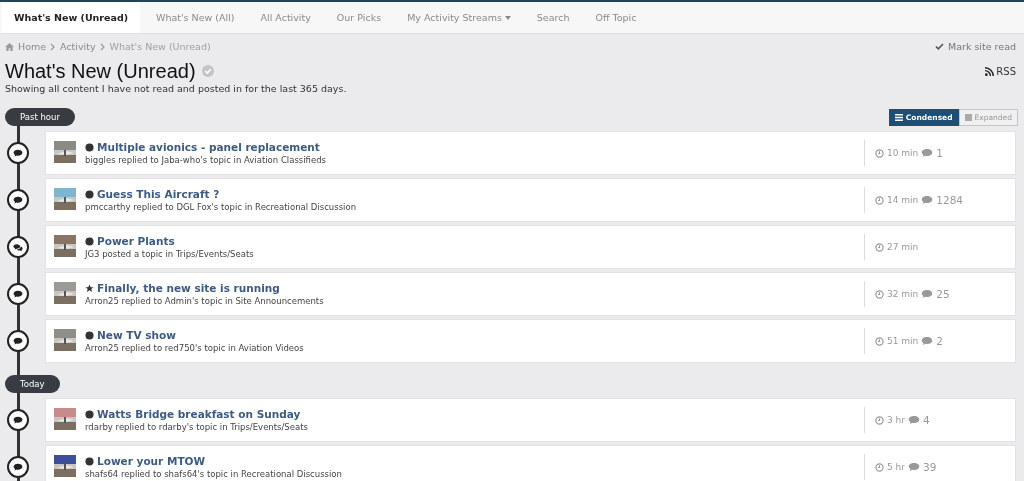  I want to click on topic-link: Watts Bridge breakfast on Sunday, so click(474, 414).